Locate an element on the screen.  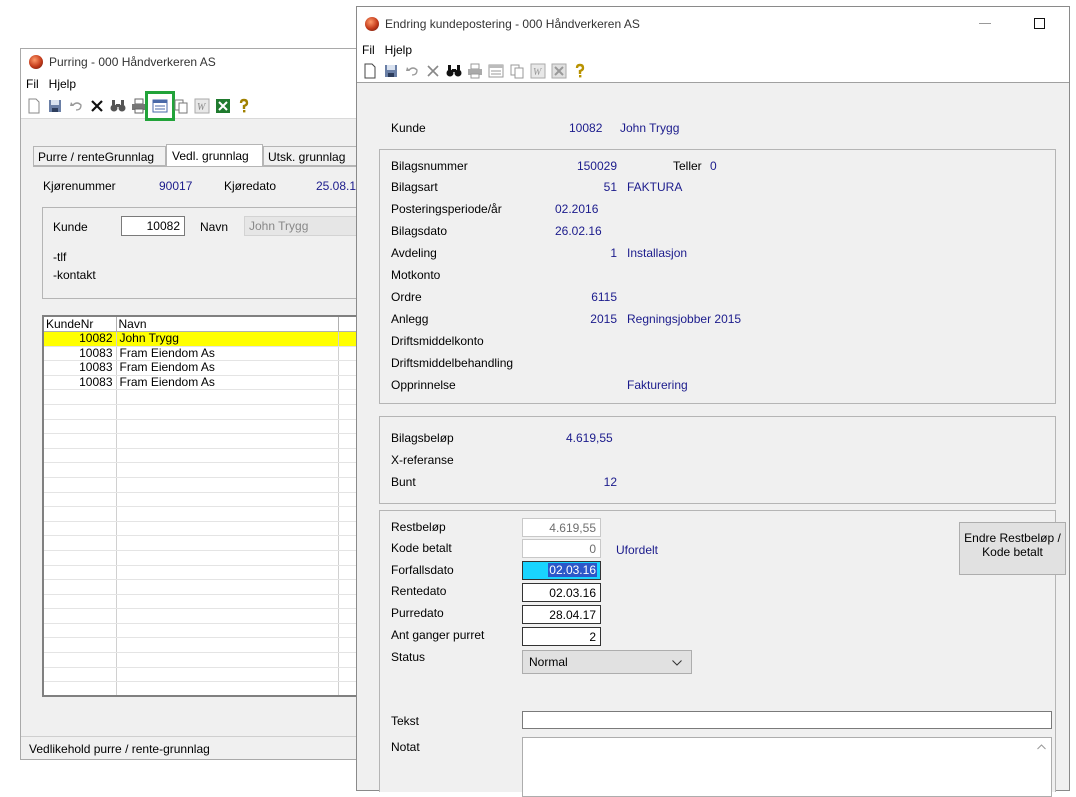
purredato-input: 28.04.17 is located at coordinates (561, 614).